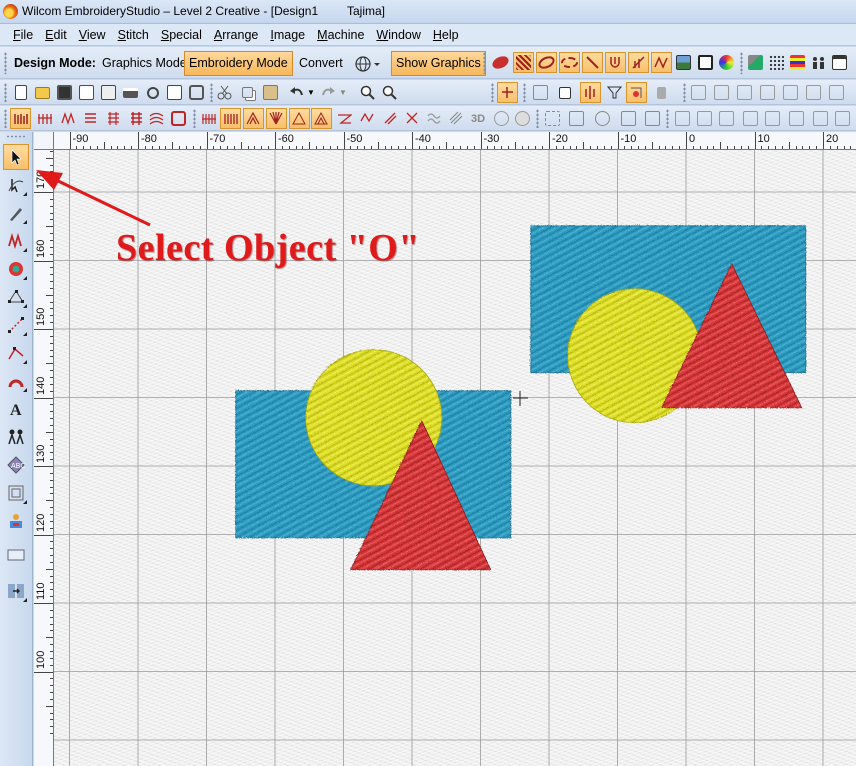  Describe the element at coordinates (268, 248) in the screenshot. I see `tutorial-annotation: Select Object "O"` at that location.